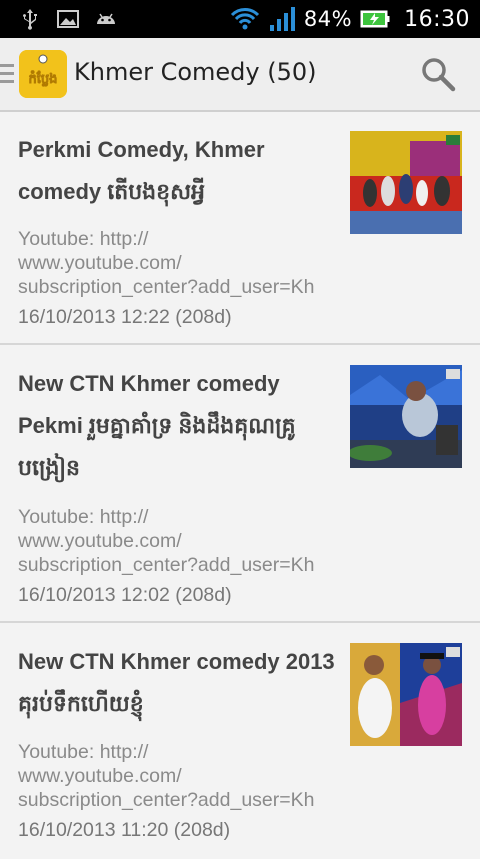 The height and width of the screenshot is (859, 480). I want to click on app-logo: កំប្លែង, so click(43, 74).